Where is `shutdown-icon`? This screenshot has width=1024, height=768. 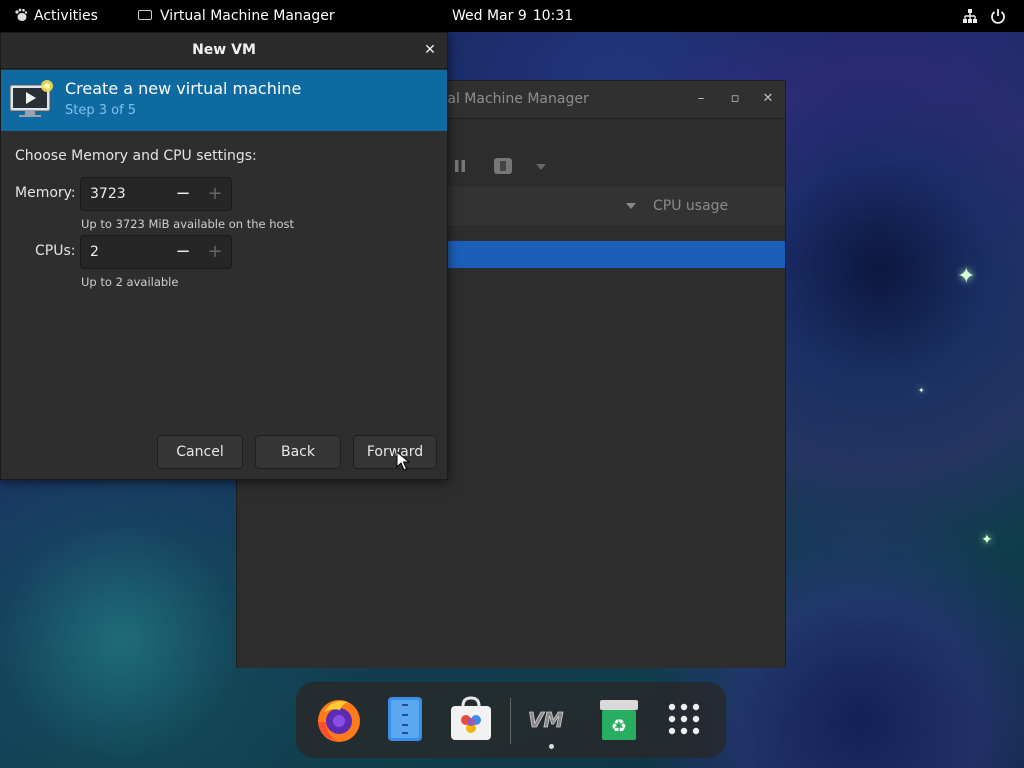 shutdown-icon is located at coordinates (503, 166).